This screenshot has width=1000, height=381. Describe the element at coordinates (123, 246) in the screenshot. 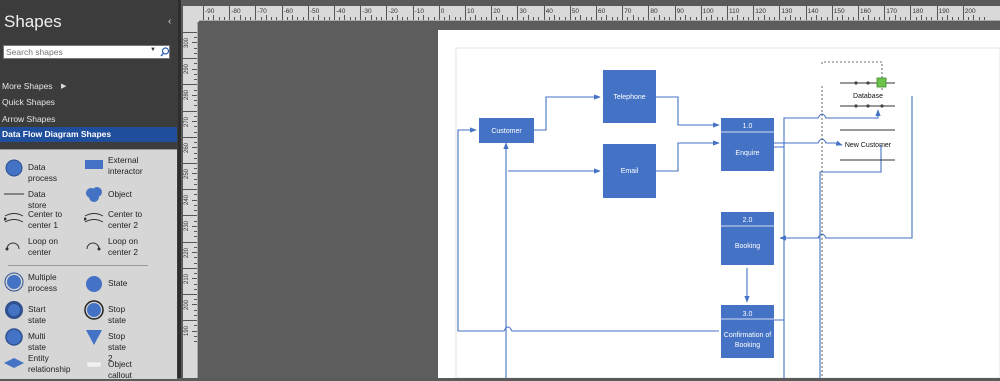

I see `stencil-label: Loop on center 2` at that location.